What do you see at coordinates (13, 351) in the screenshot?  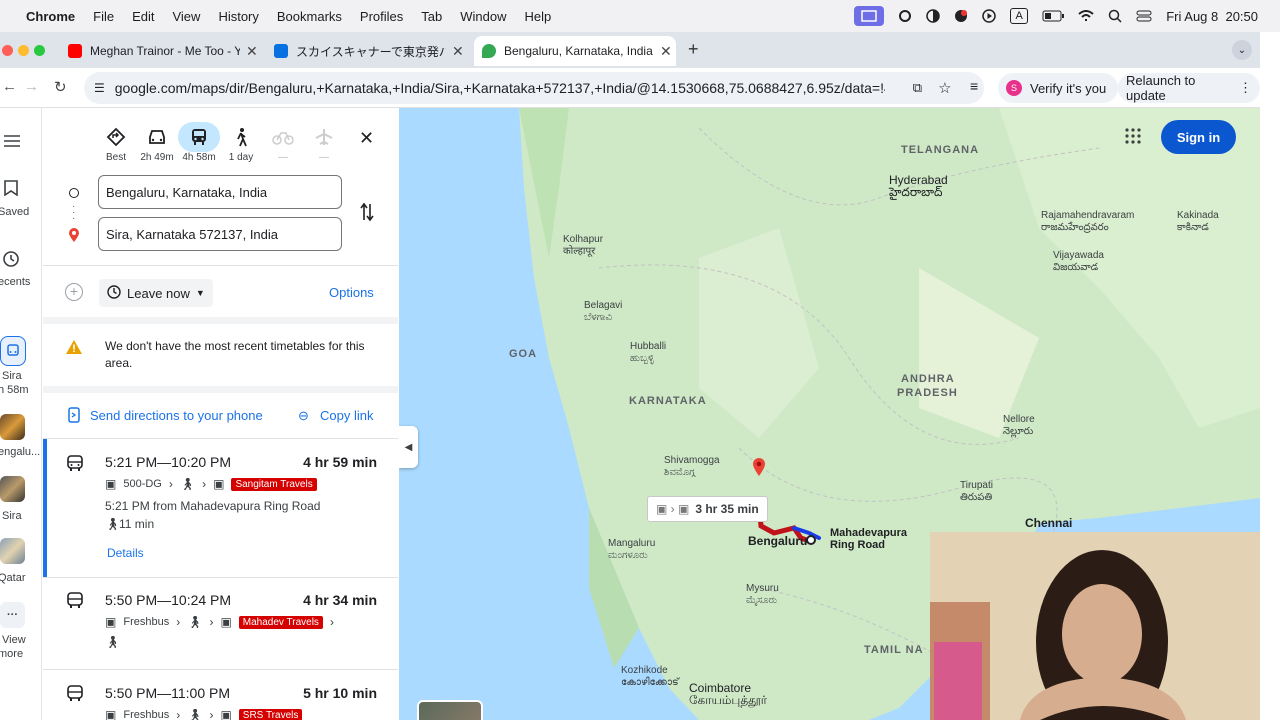 I see `transit-recent-icon` at bounding box center [13, 351].